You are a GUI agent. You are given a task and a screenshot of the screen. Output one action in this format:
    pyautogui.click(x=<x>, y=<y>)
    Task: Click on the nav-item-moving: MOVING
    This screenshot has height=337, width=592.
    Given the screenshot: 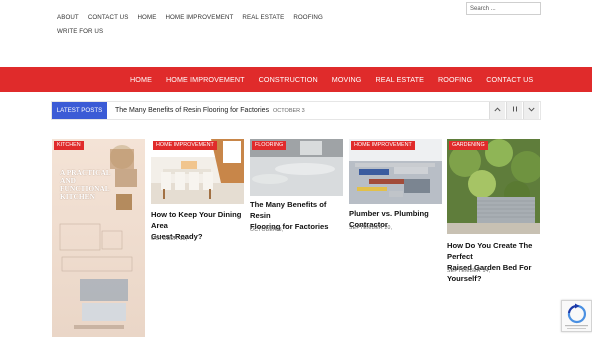 What is the action you would take?
    pyautogui.click(x=347, y=79)
    